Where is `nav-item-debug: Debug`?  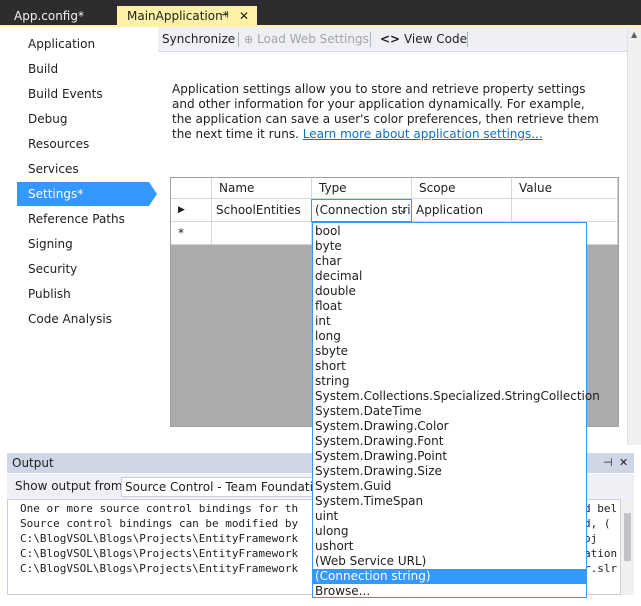 nav-item-debug: Debug is located at coordinates (83, 119).